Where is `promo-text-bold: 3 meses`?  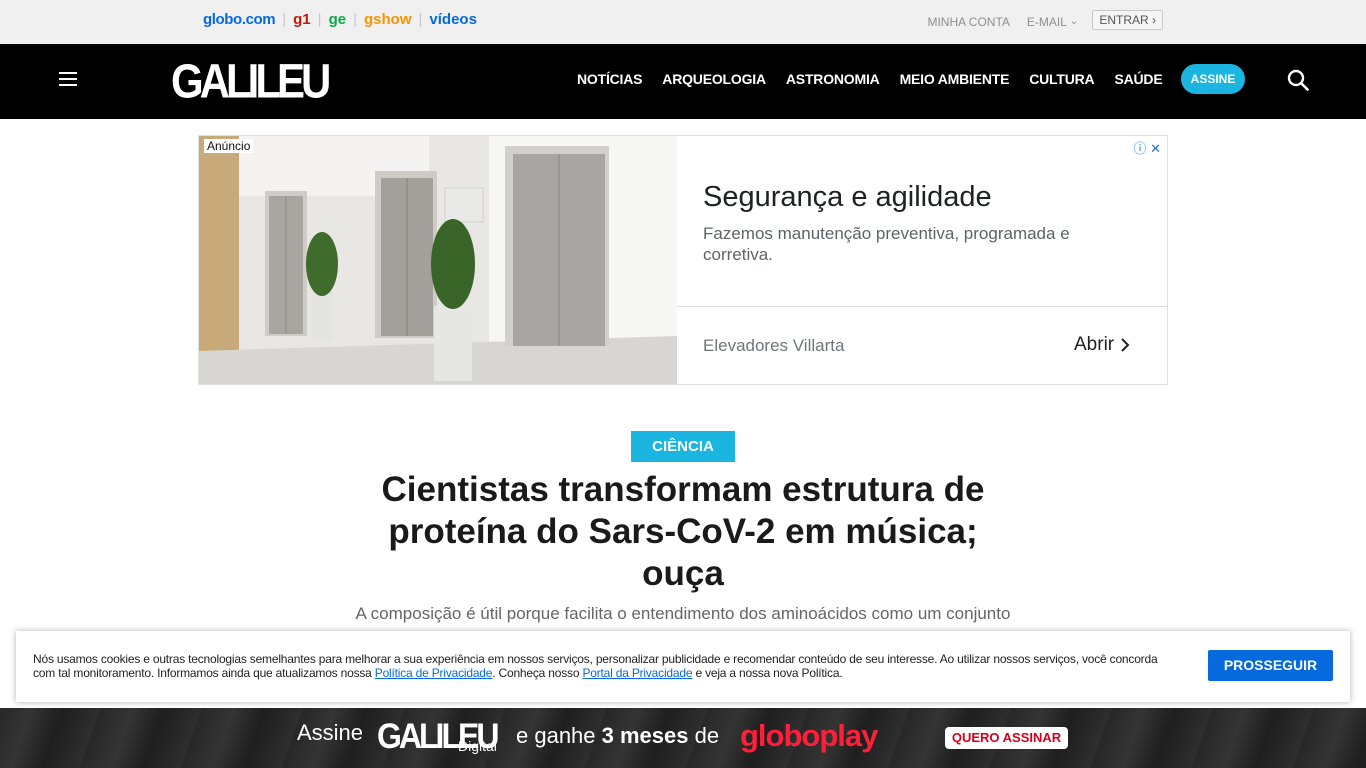
promo-text-bold: 3 meses is located at coordinates (645, 735).